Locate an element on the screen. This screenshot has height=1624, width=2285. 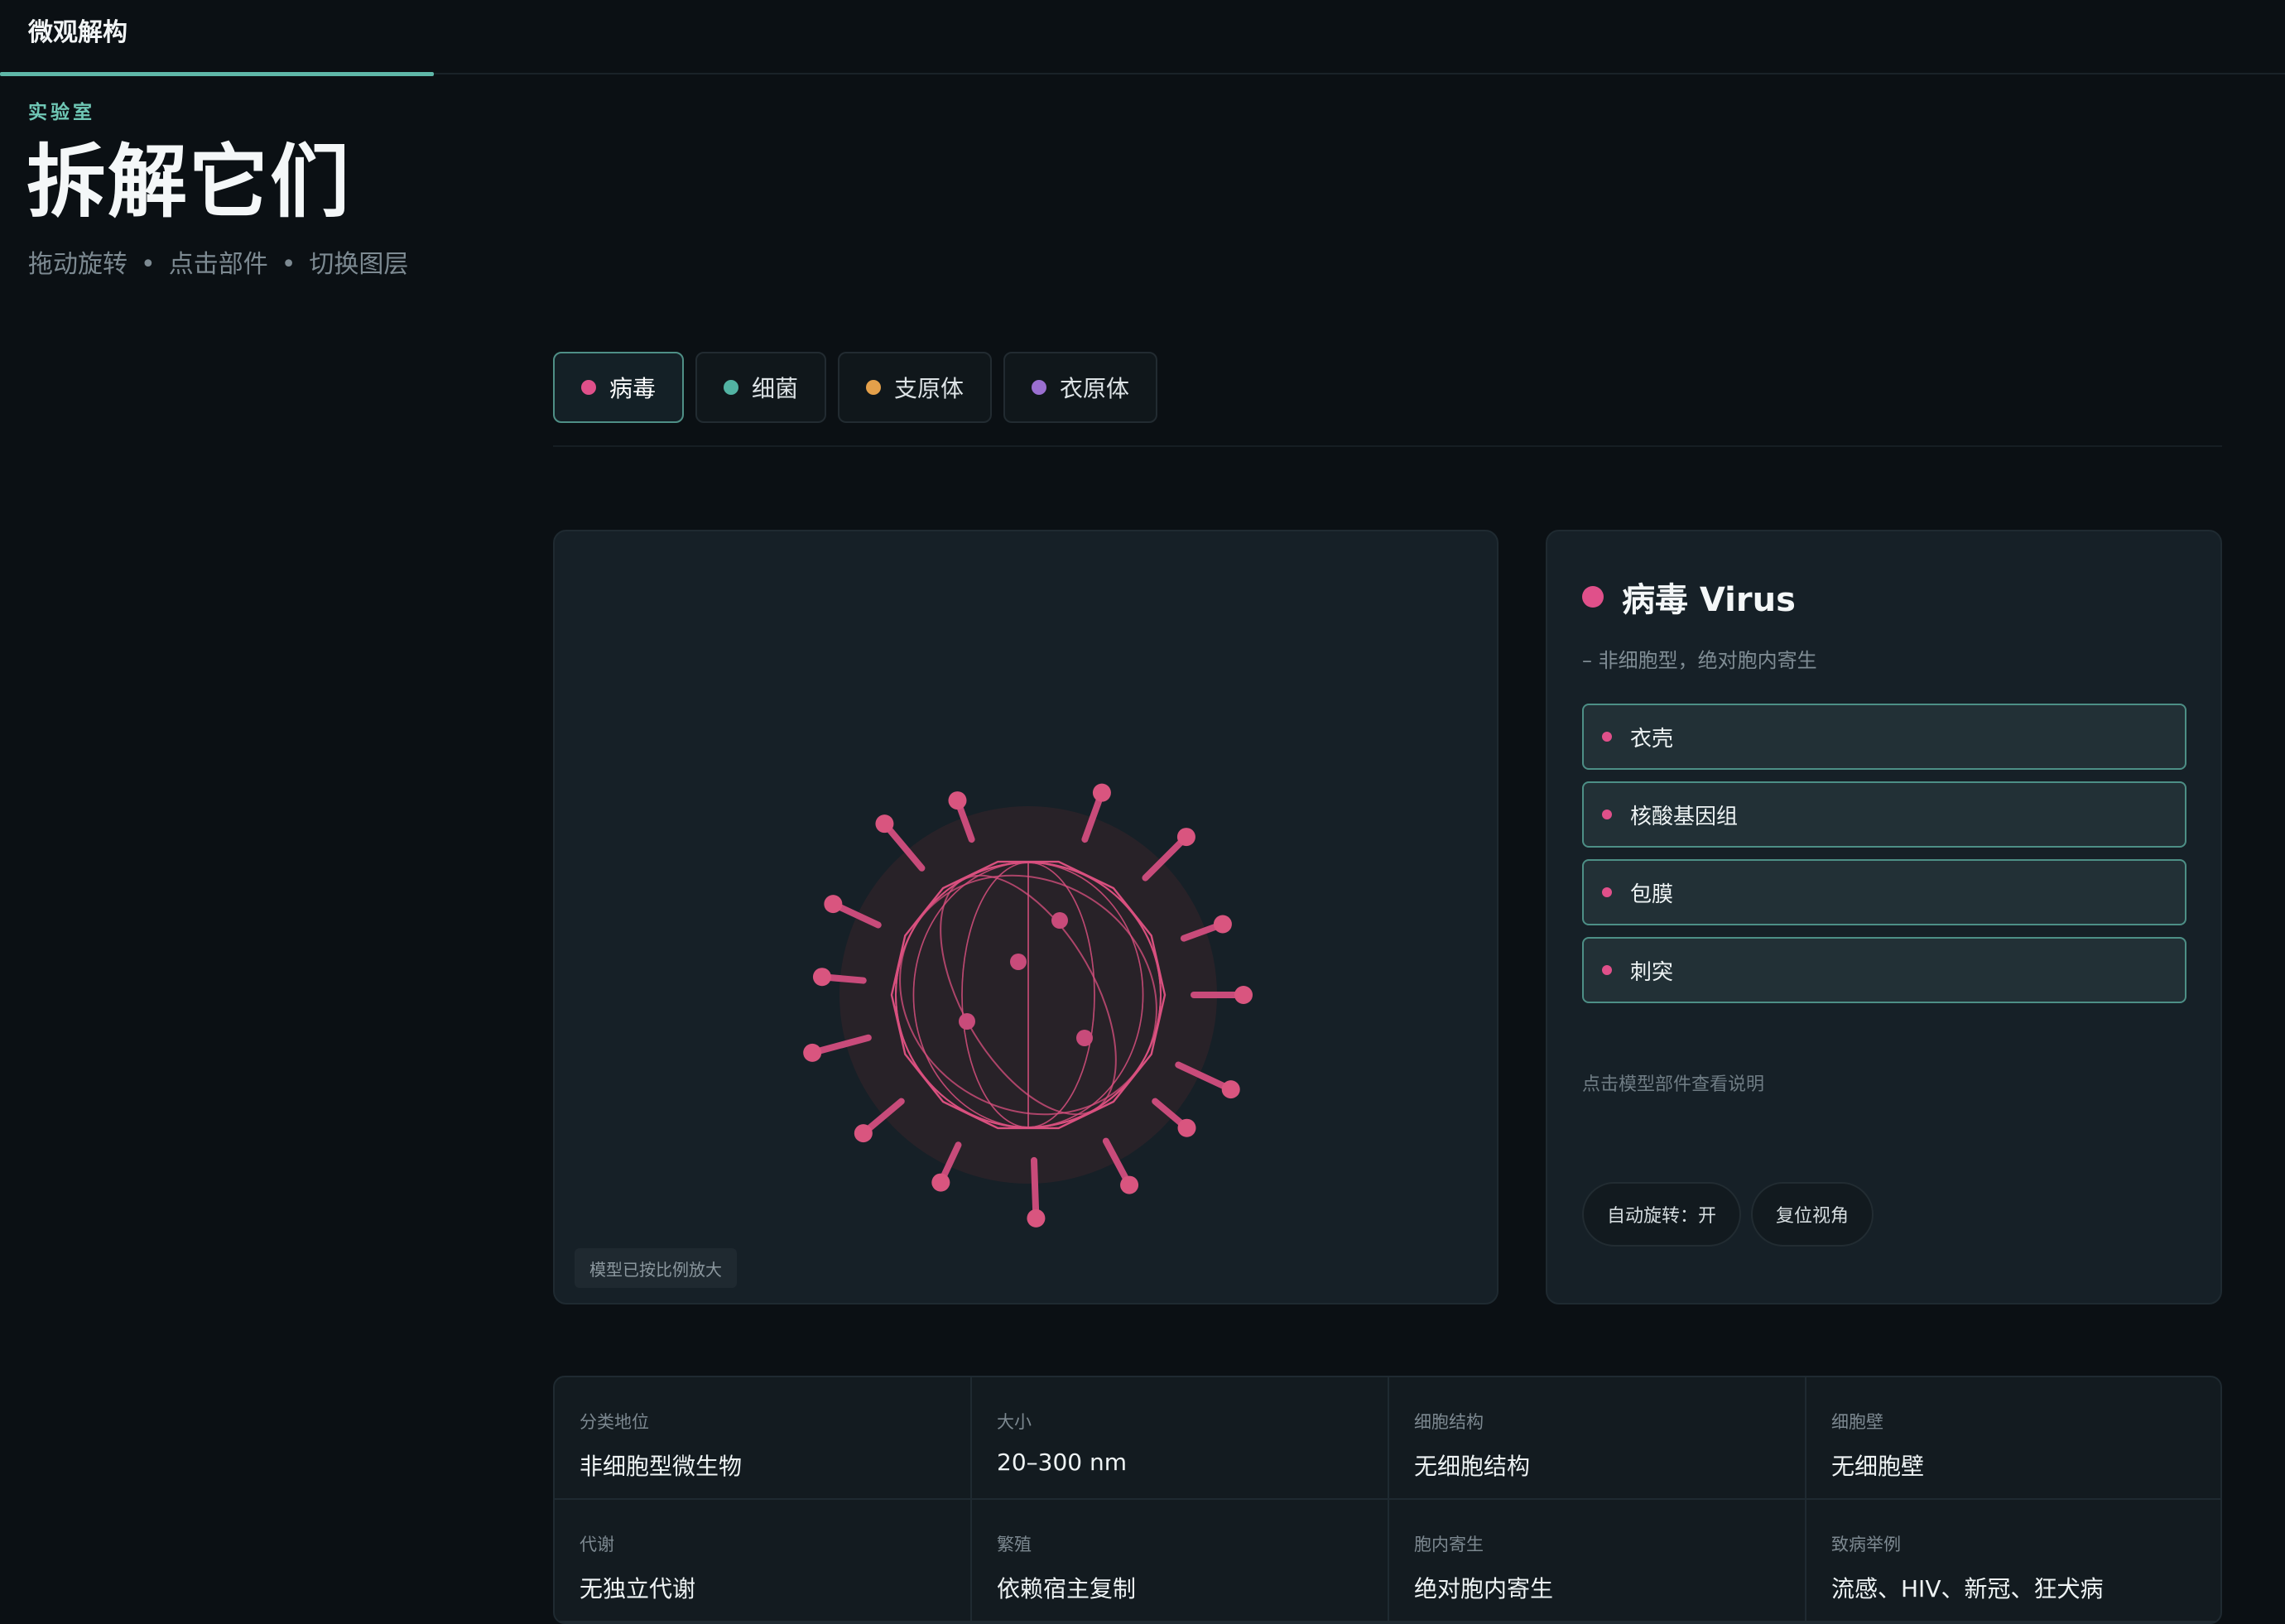
part-genome: 核酸基因组 is located at coordinates (1884, 815).